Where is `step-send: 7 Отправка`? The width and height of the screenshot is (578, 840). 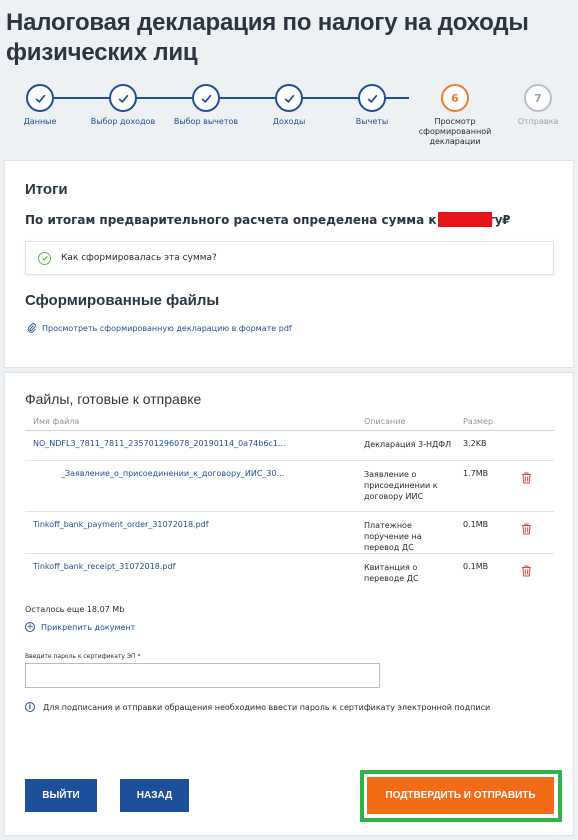 step-send: 7 Отправка is located at coordinates (537, 105).